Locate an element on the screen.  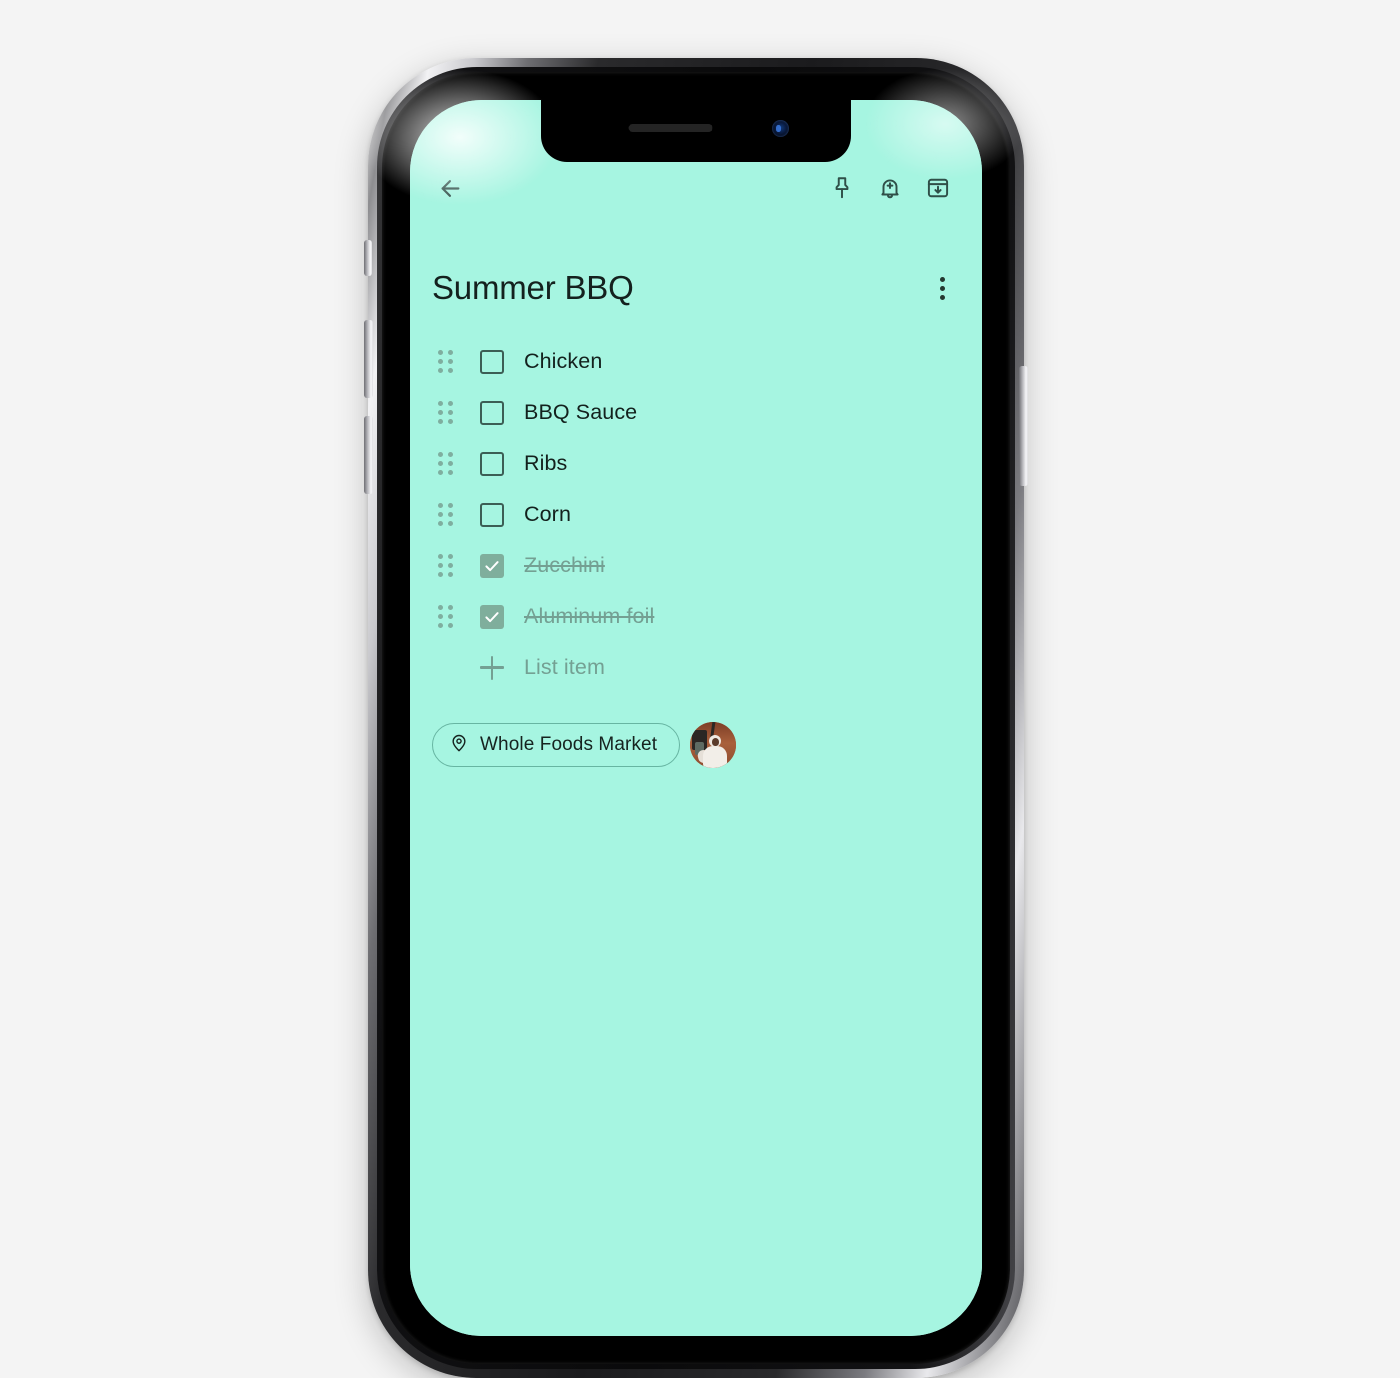
list-item-label: Zucchini is located at coordinates (564, 565).